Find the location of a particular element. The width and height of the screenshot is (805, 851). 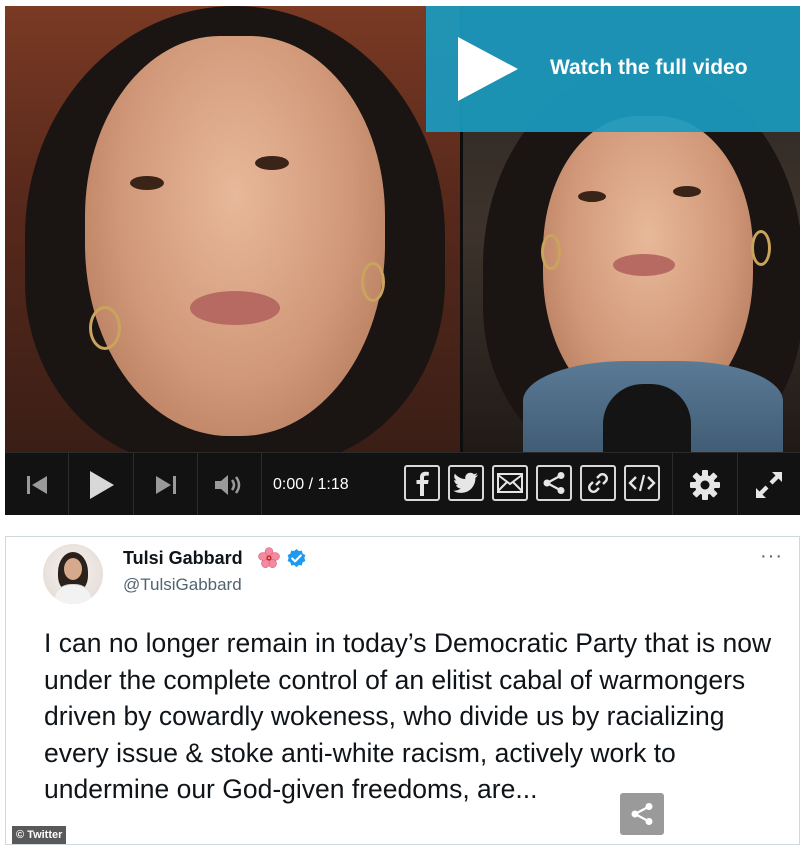

watch-full-video-button: Watch the full video is located at coordinates (613, 69).